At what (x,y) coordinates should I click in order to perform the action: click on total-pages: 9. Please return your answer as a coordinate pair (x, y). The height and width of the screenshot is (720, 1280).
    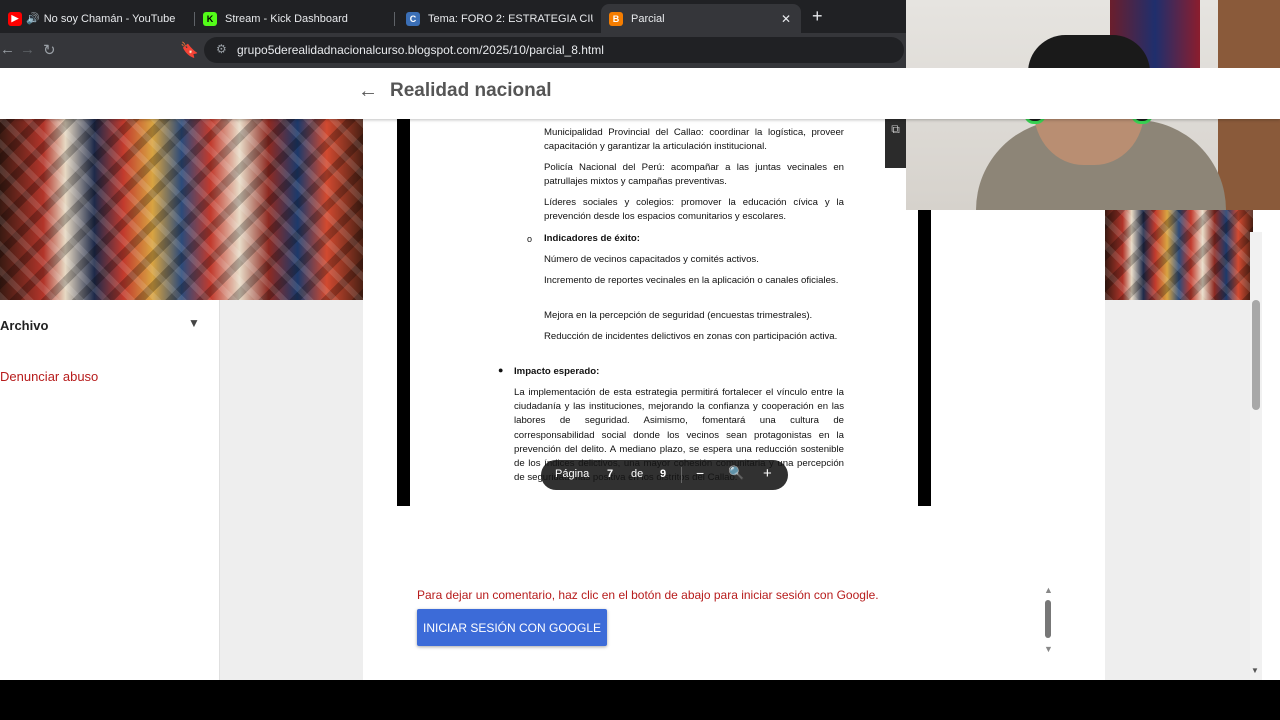
    Looking at the image, I should click on (663, 474).